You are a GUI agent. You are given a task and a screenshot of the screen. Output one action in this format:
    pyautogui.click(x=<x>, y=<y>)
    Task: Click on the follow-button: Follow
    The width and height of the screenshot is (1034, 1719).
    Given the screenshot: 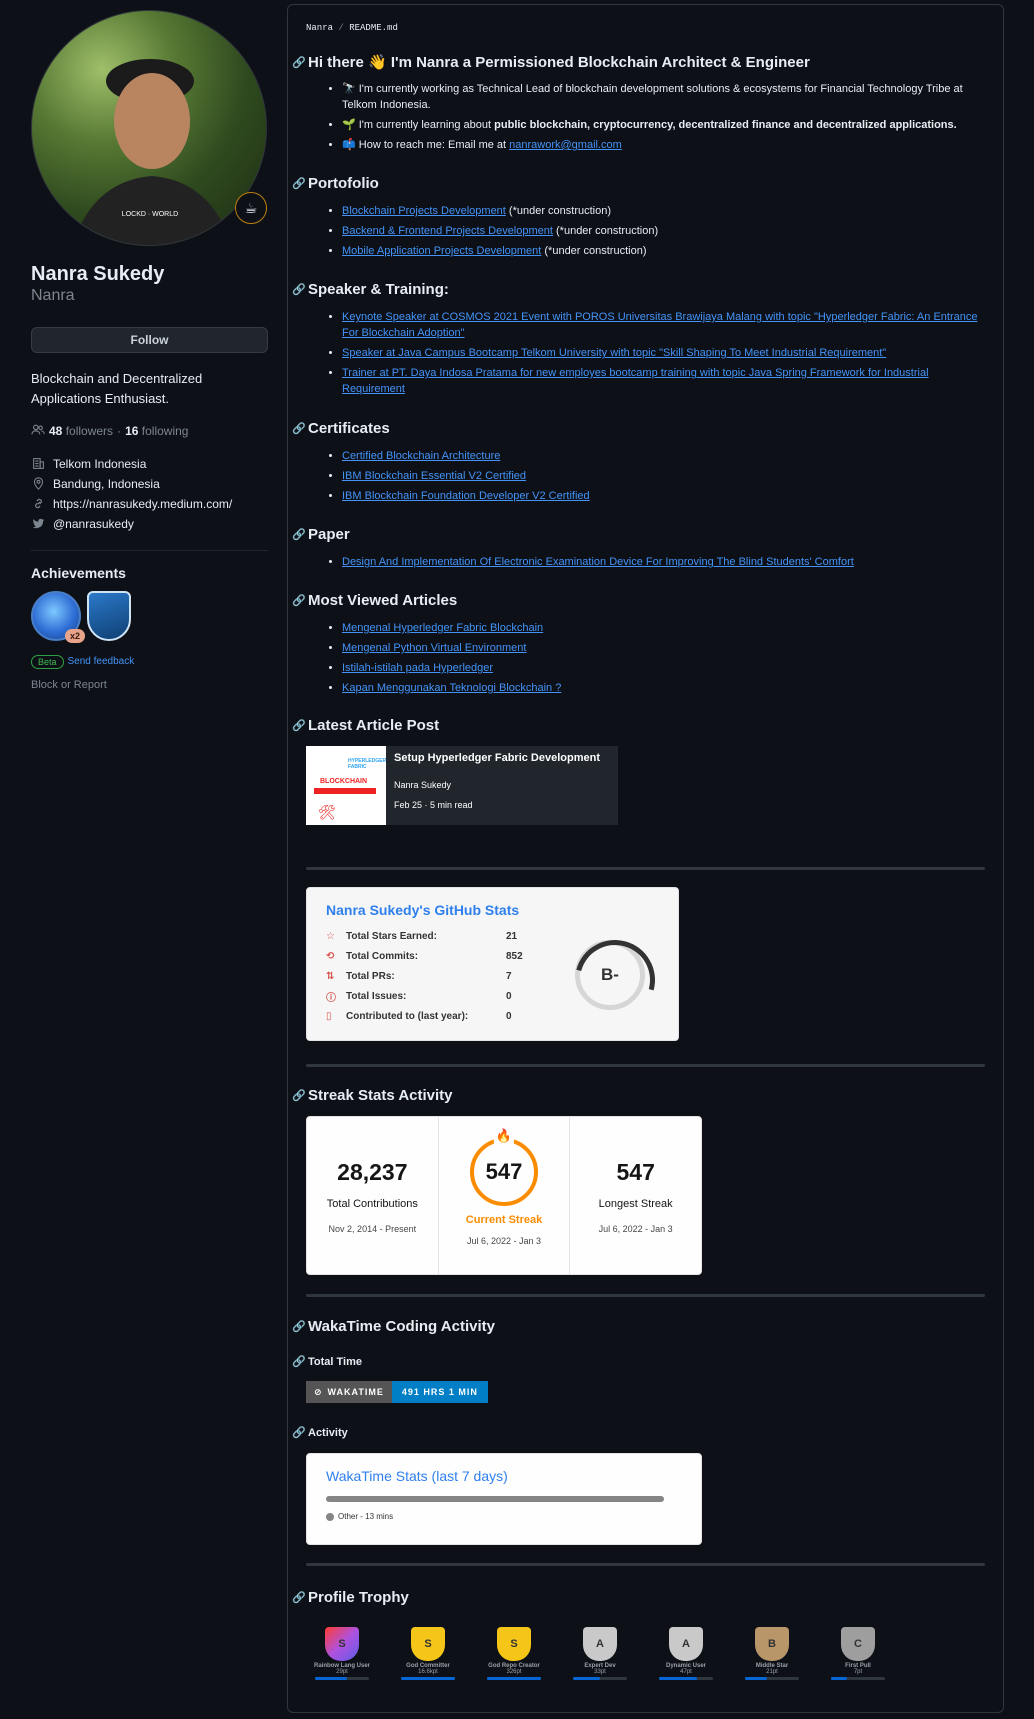 What is the action you would take?
    pyautogui.click(x=149, y=339)
    